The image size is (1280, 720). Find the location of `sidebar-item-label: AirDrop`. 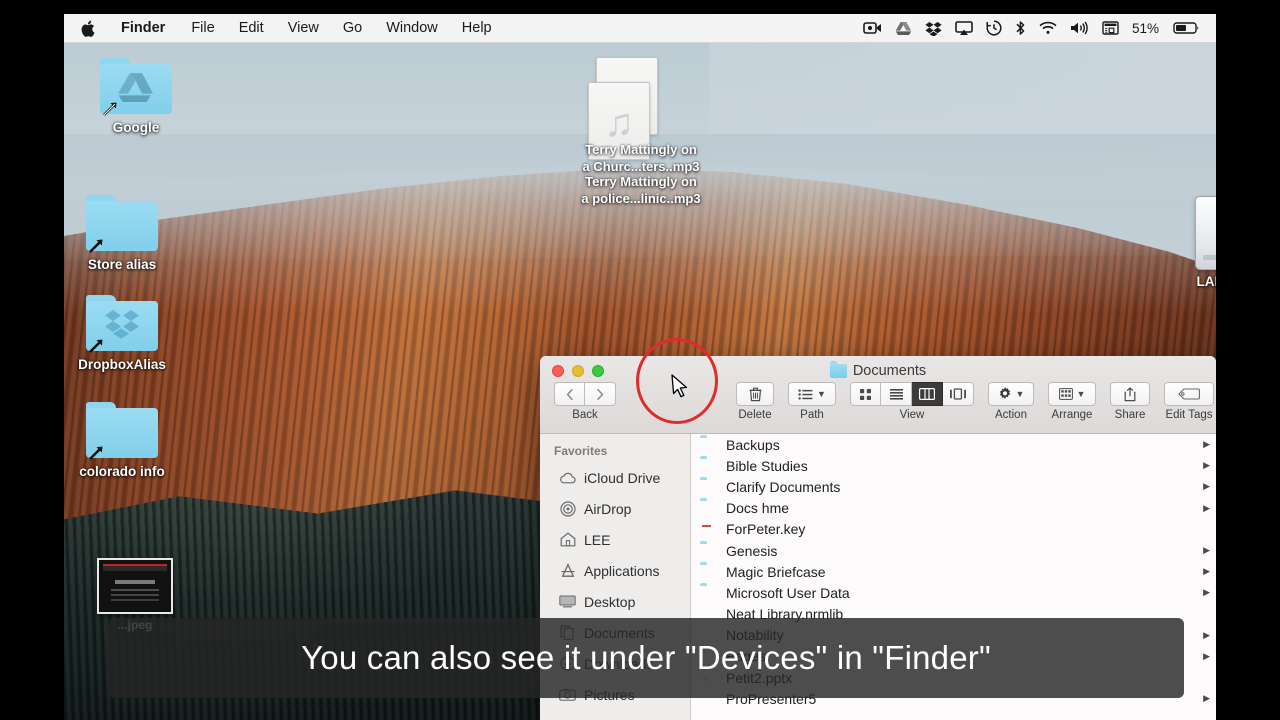

sidebar-item-label: AirDrop is located at coordinates (608, 508).